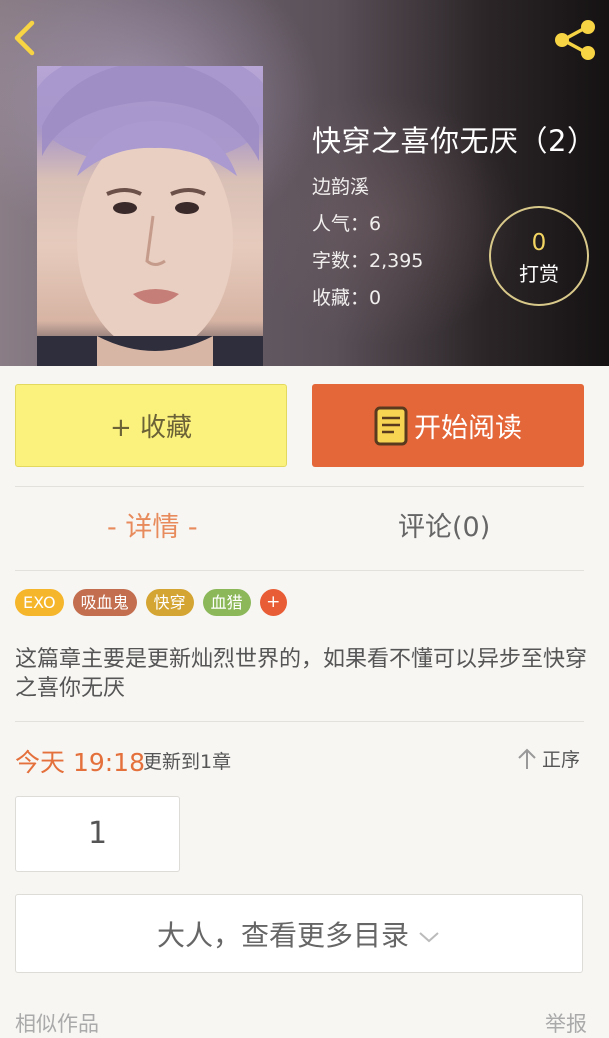  Describe the element at coordinates (282, 935) in the screenshot. I see `view-more-catalog-label: 大人，查看更多目录` at that location.